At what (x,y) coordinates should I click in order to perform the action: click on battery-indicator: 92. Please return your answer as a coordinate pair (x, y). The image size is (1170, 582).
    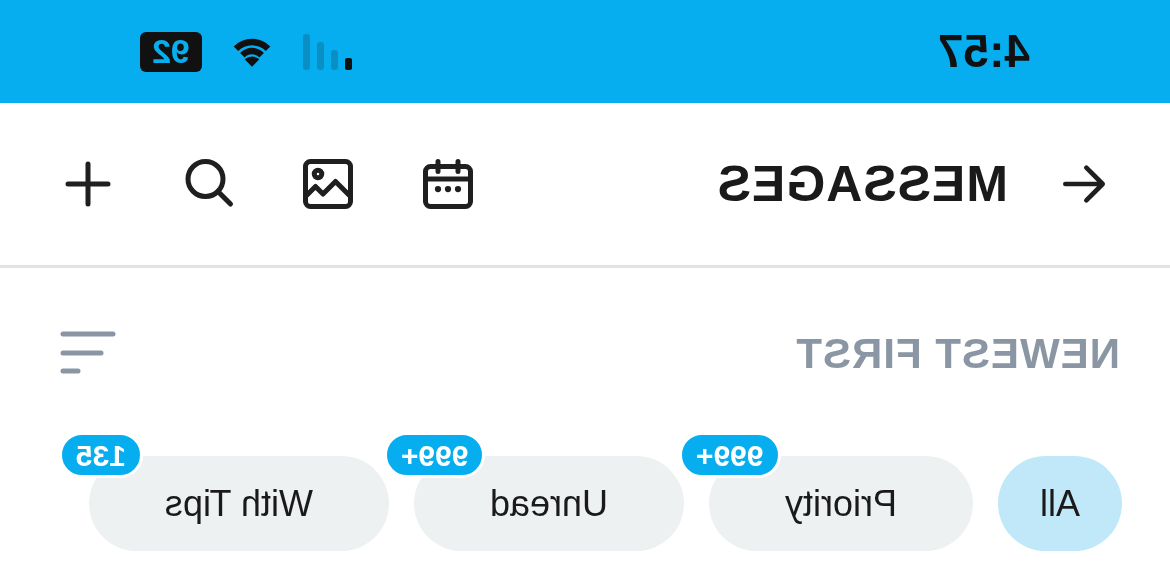
    Looking at the image, I should click on (171, 51).